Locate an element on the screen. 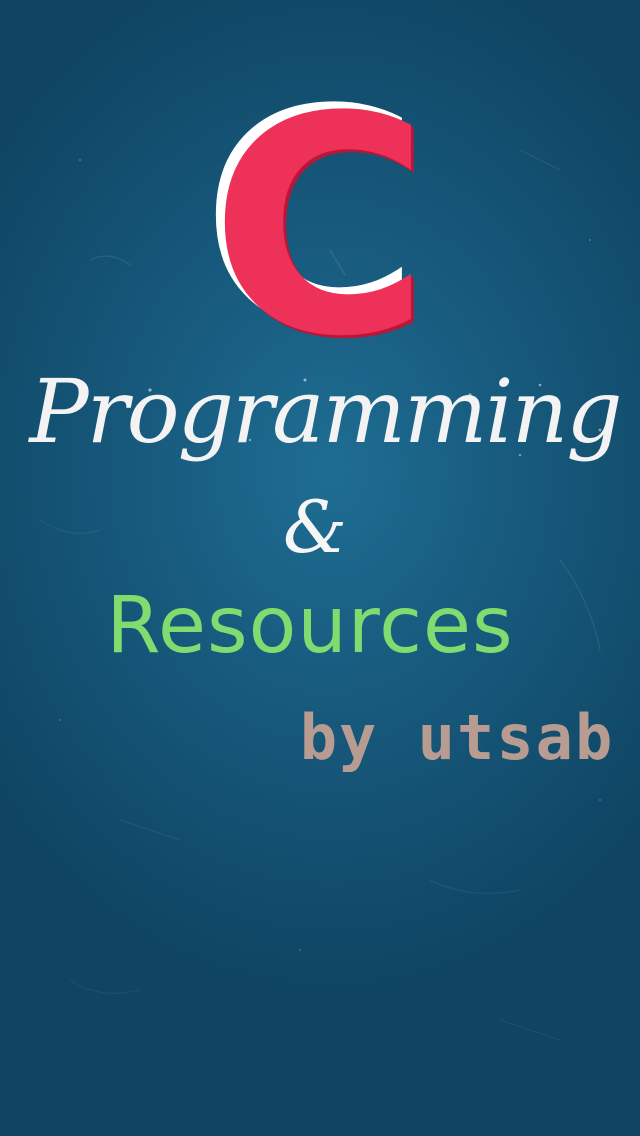 This screenshot has height=1136, width=640. programming-title: Programming is located at coordinates (325, 411).